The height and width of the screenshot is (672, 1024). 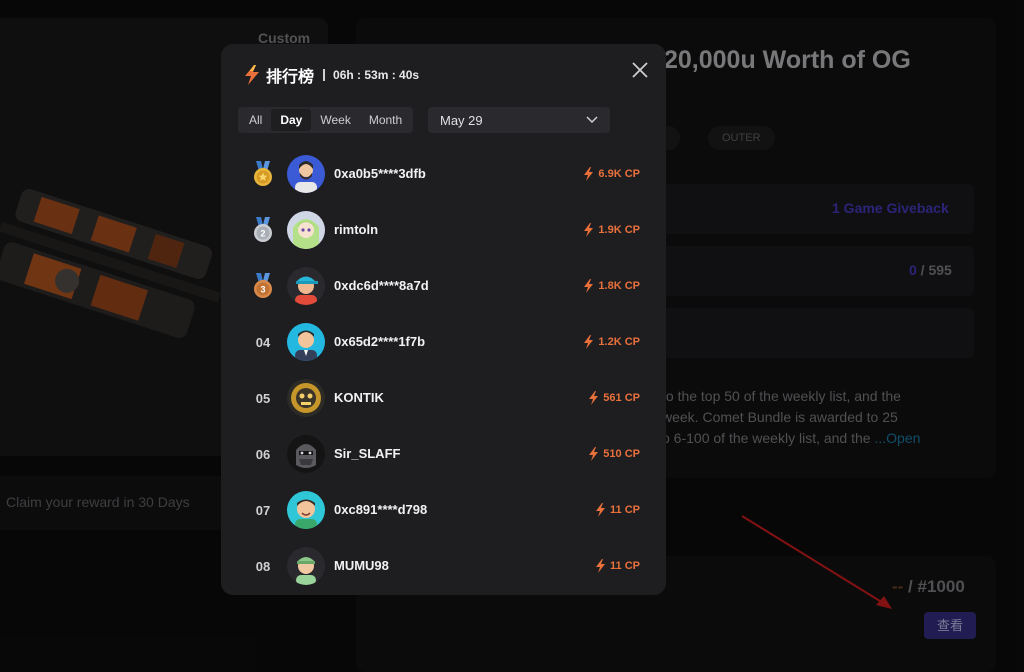 I want to click on leaderboard-row: 05 KONTIK 561 CP, so click(x=443, y=398).